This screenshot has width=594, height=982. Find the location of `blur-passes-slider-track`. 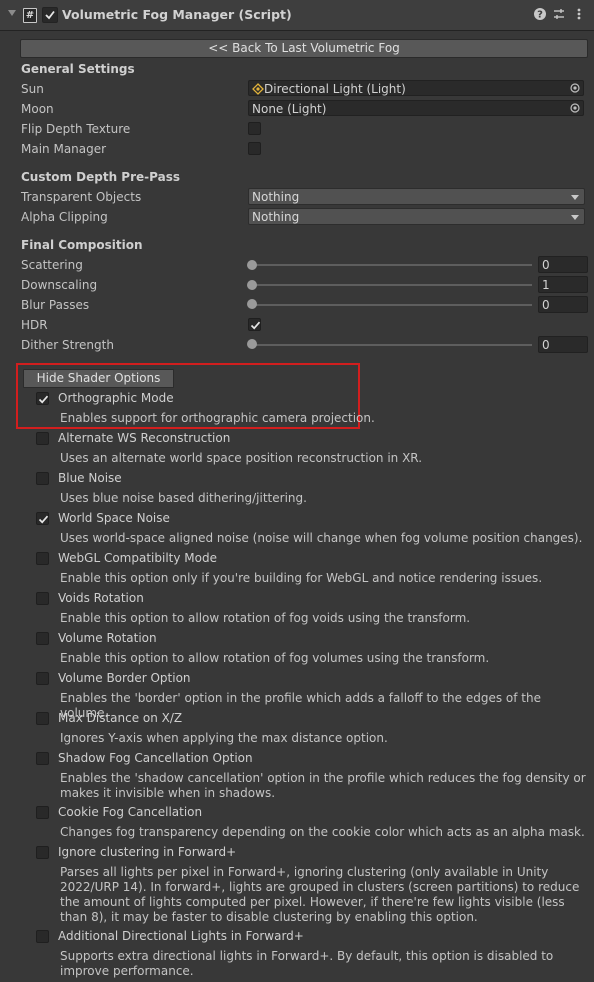

blur-passes-slider-track is located at coordinates (392, 305).